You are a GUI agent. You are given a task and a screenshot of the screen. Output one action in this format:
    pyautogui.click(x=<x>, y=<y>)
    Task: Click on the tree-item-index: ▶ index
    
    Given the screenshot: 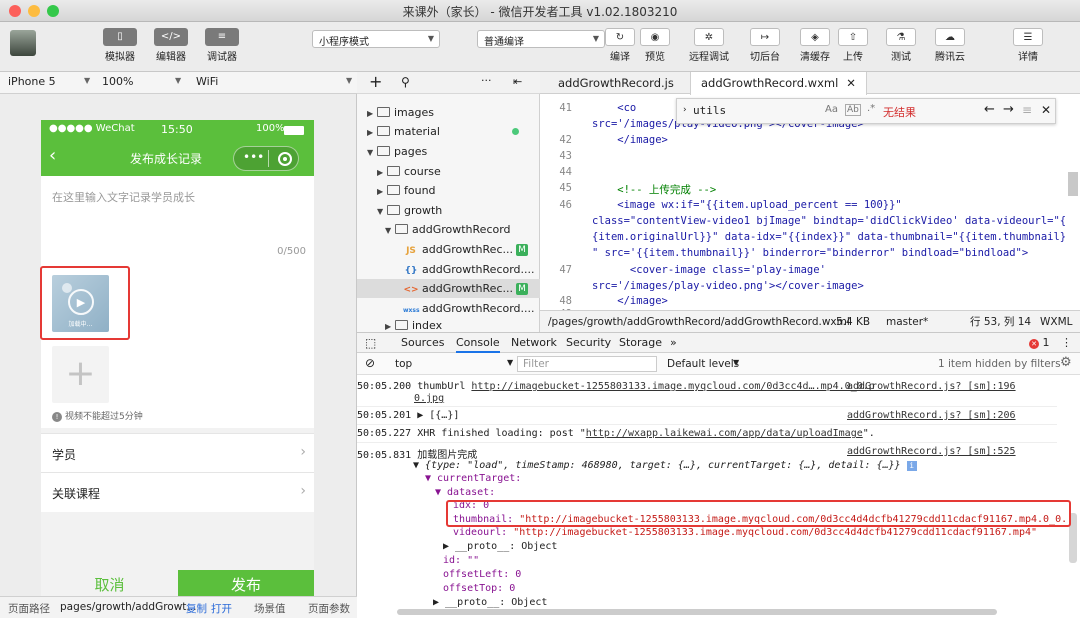 What is the action you would take?
    pyautogui.click(x=448, y=325)
    